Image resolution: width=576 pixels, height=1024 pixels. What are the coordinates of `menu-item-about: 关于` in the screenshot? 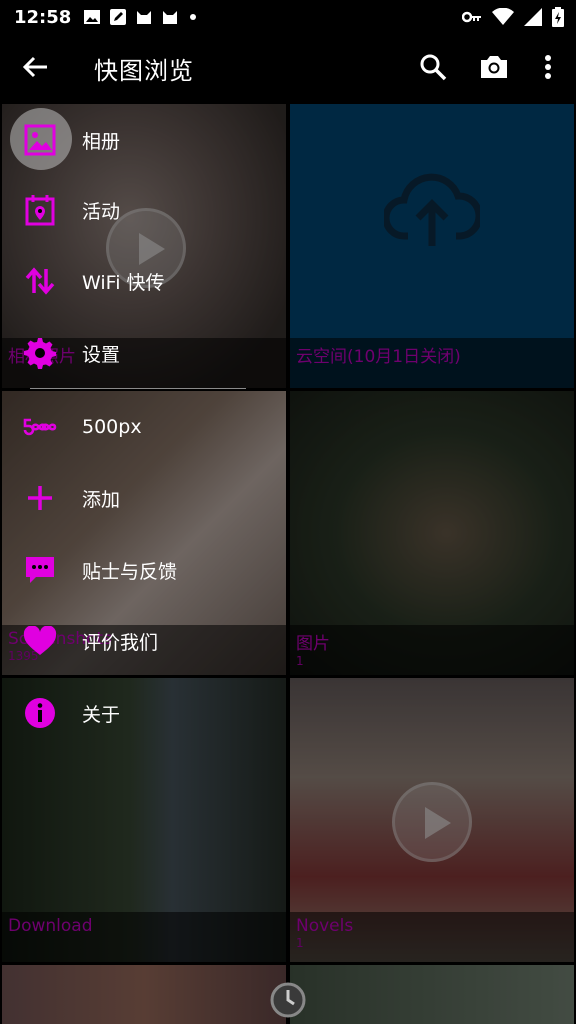 It's located at (150, 713).